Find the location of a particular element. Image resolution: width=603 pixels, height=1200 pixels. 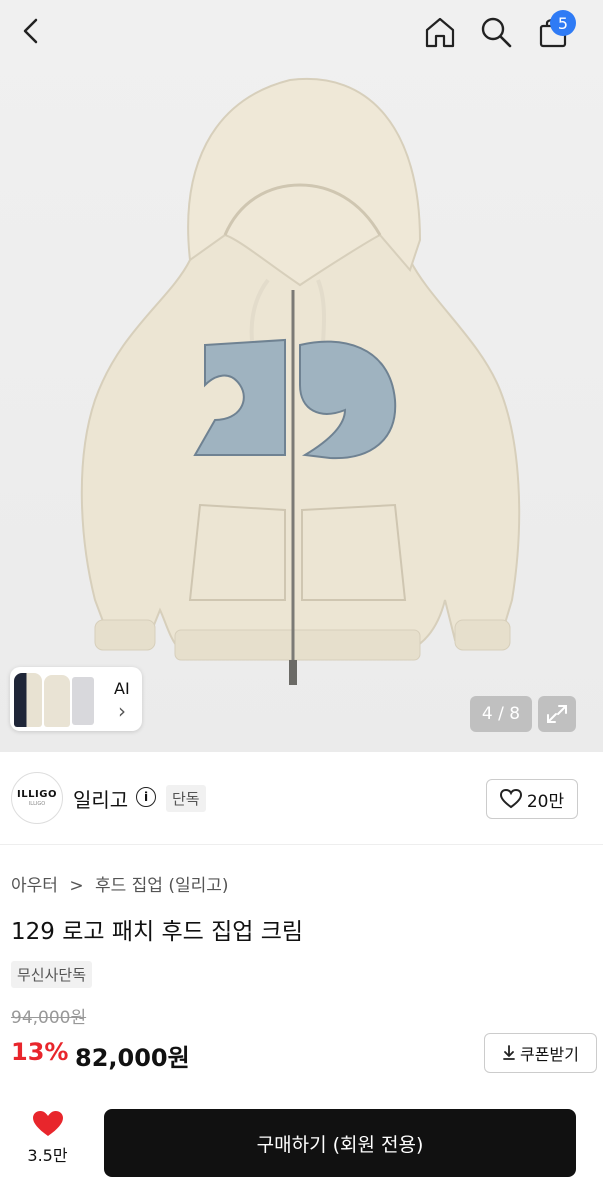

like-button: 3.5만 is located at coordinates (47, 1138).